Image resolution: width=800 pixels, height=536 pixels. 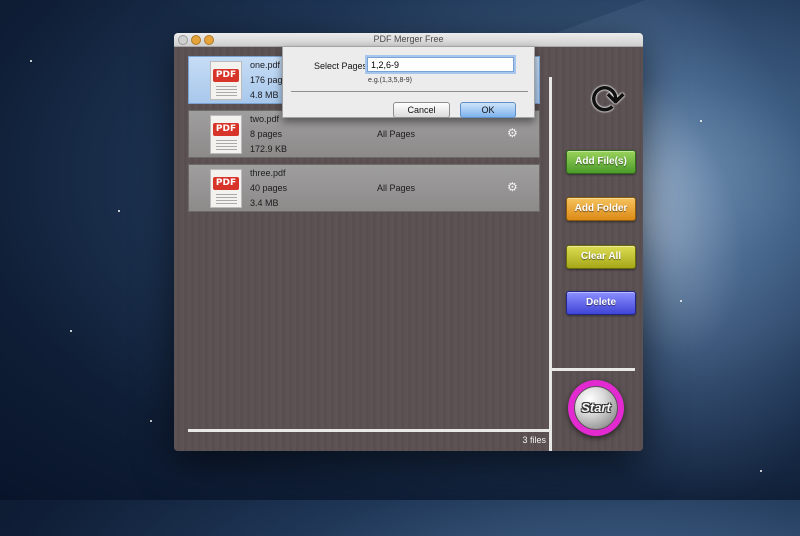 What do you see at coordinates (269, 188) in the screenshot?
I see `file-pages: 40 pages` at bounding box center [269, 188].